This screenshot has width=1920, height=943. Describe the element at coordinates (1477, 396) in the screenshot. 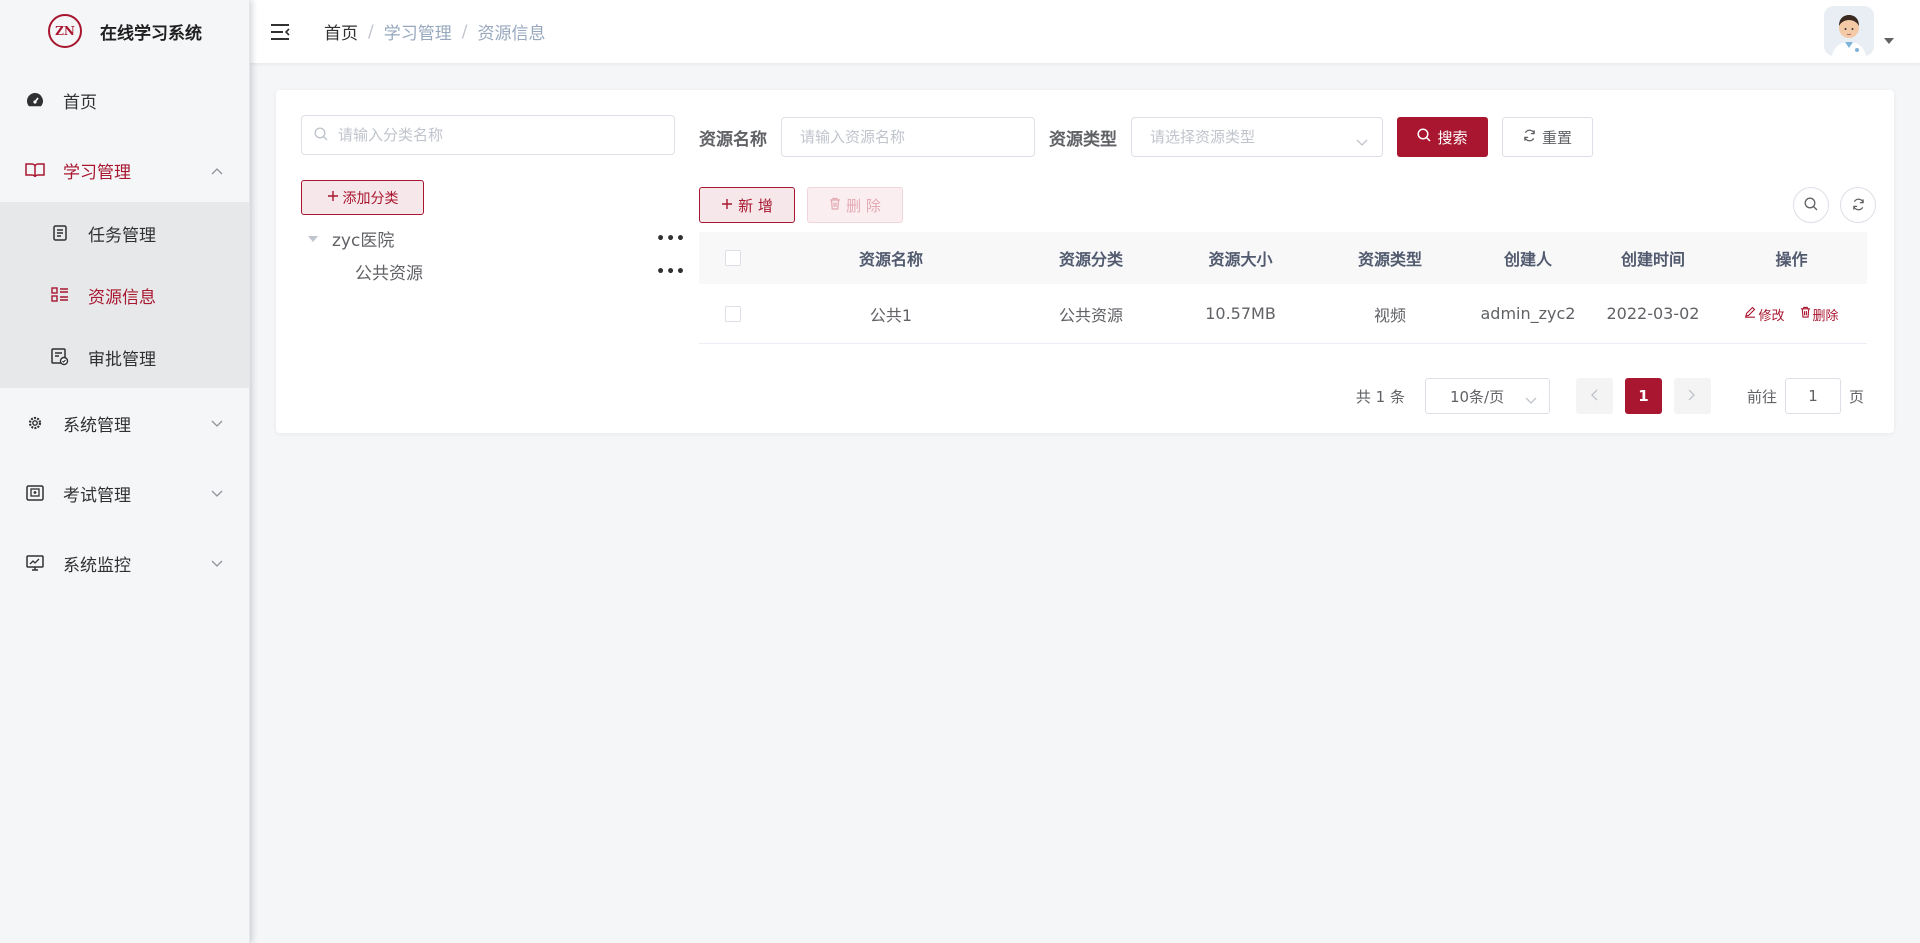

I see `page-size-value: 10条/页` at that location.